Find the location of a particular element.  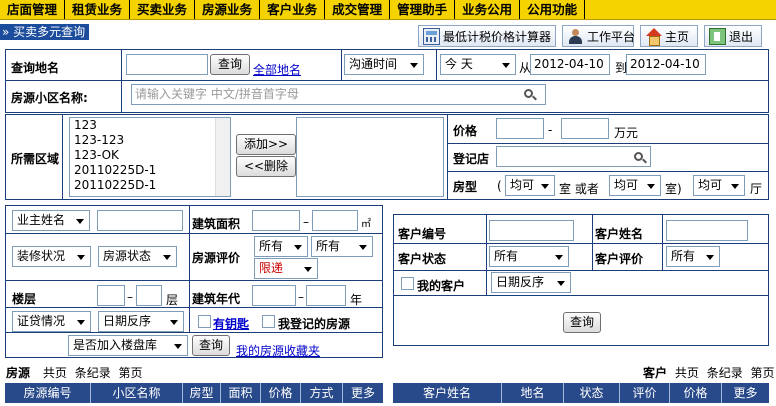

owner-name-select: 业主姓名 is located at coordinates (51, 220).